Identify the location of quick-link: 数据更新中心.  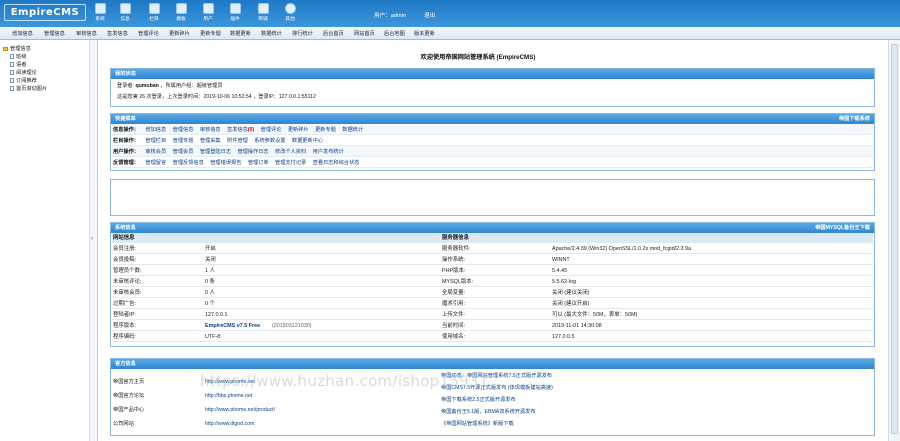
(307, 141).